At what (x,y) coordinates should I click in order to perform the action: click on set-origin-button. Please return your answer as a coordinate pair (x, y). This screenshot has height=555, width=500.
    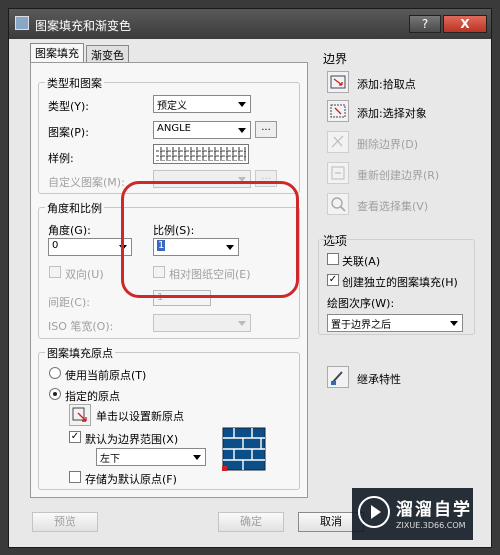
    Looking at the image, I should click on (80, 415).